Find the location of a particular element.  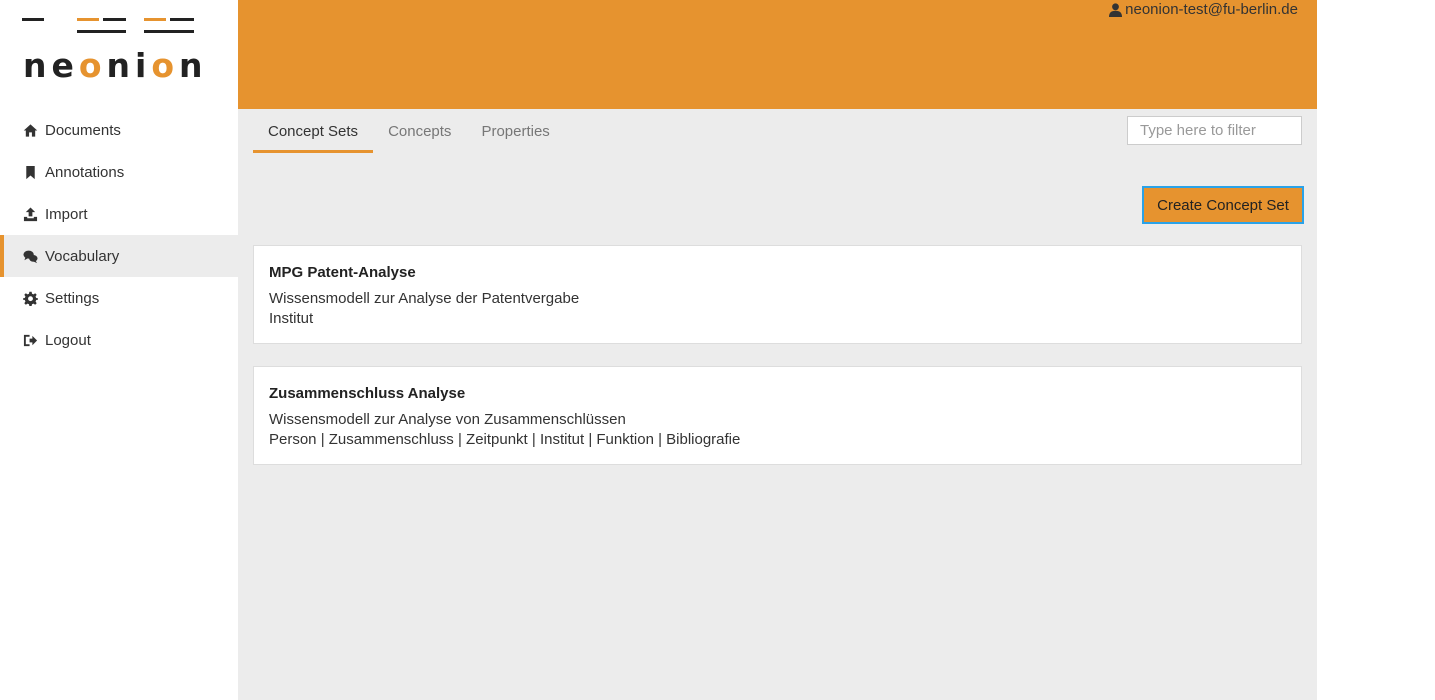

sidebar-item-vocabulary: Vocabulary is located at coordinates (119, 256).